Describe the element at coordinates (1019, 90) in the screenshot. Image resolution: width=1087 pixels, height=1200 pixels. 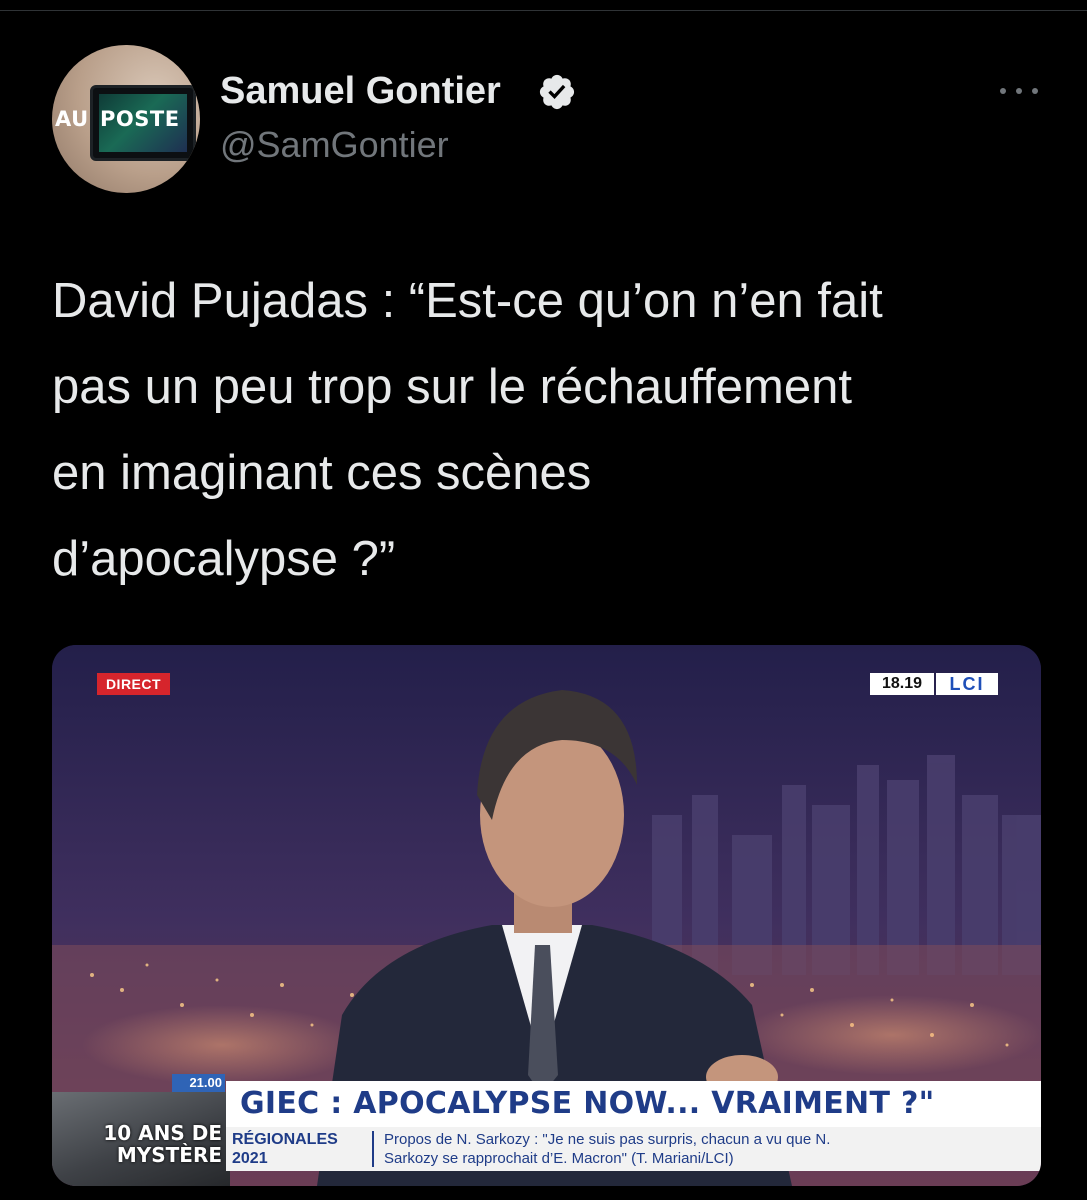
I see `more-options-icon` at that location.